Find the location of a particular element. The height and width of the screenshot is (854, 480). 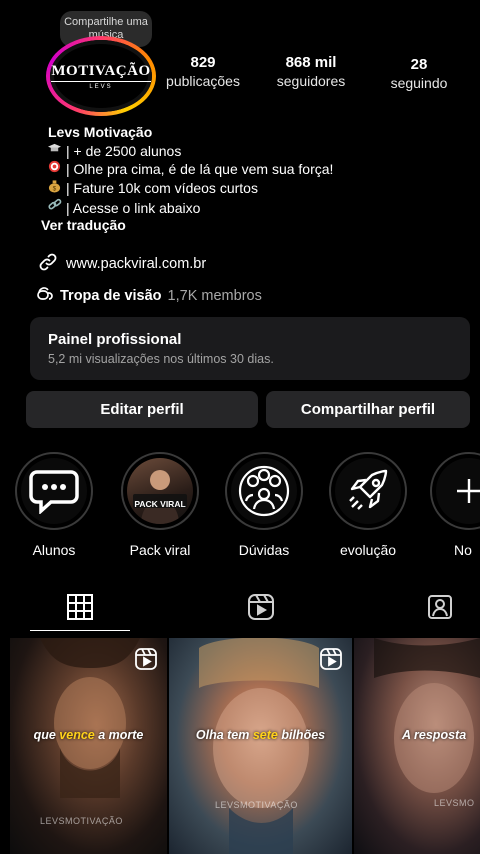

tab-reels is located at coordinates (261, 607).